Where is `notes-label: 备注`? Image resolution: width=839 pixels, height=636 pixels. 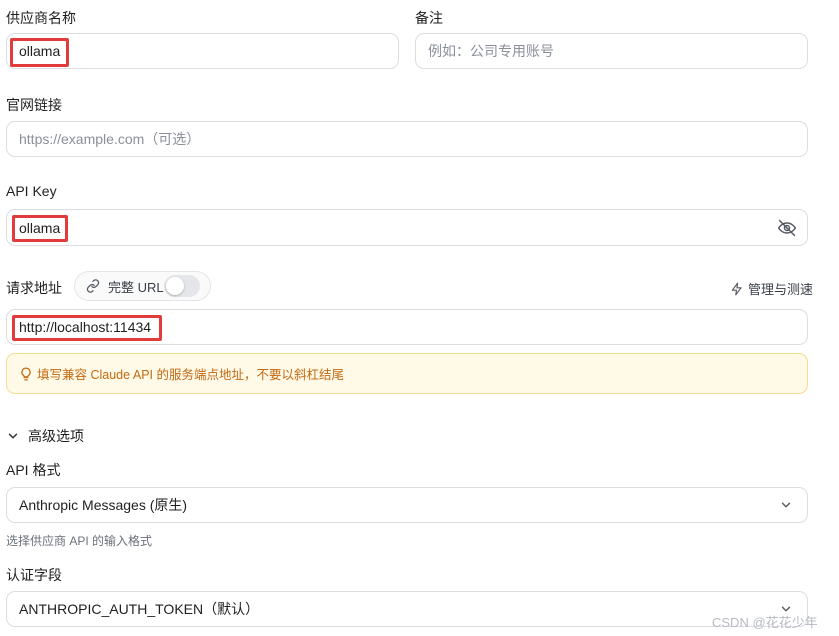
notes-label: 备注 is located at coordinates (429, 18).